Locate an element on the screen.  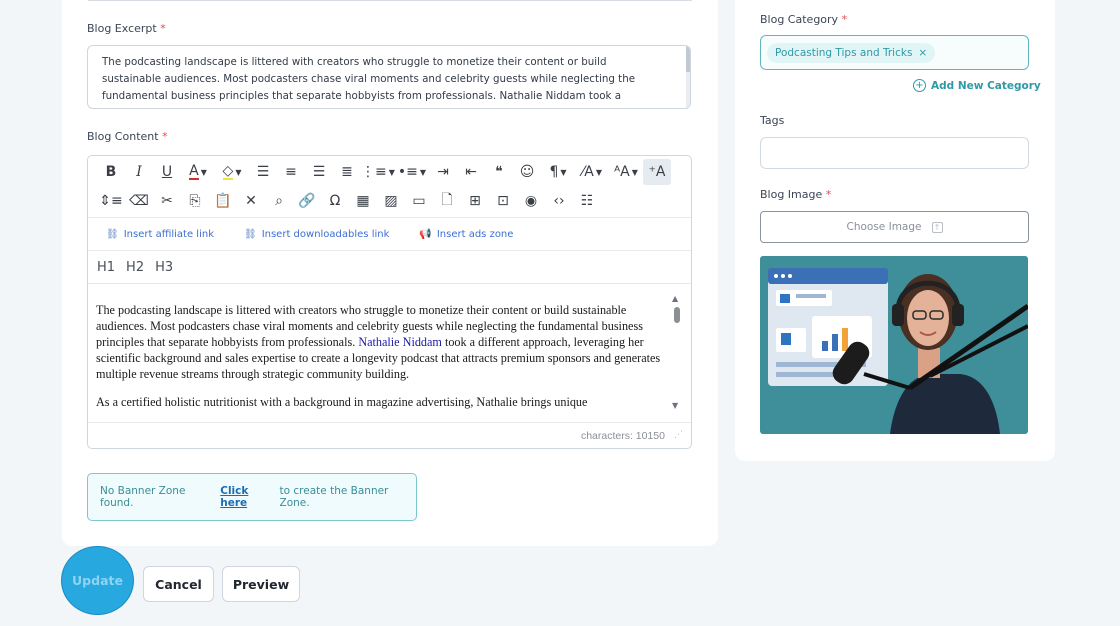
tags-label-text: Tags is located at coordinates (772, 120).